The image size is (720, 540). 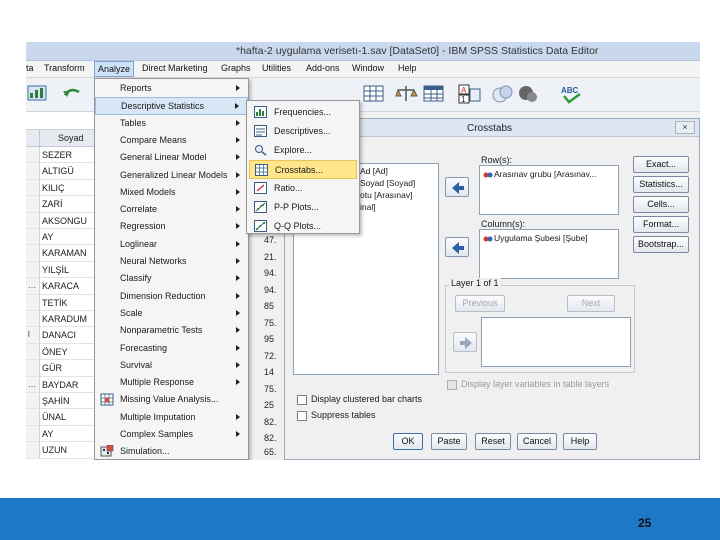 I want to click on suppress-tables-checkbox, so click(x=302, y=416).